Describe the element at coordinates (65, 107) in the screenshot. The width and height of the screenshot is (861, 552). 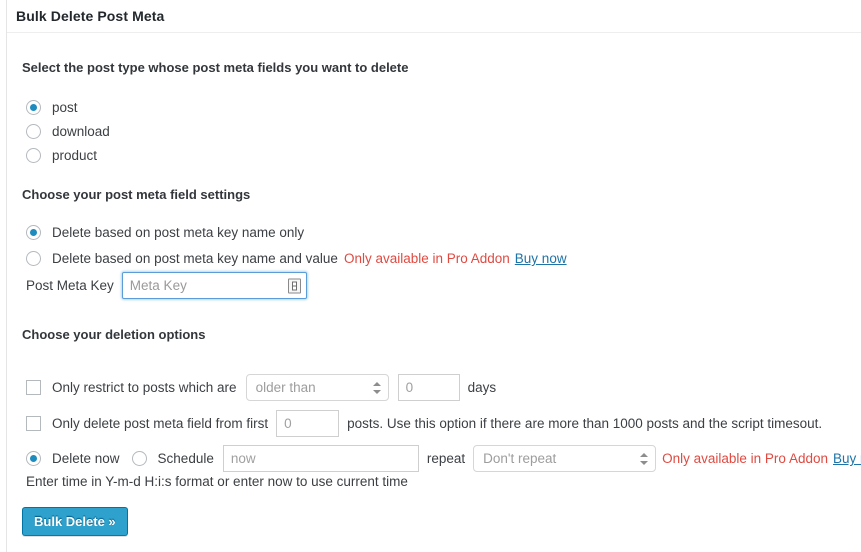
I see `radio-post-label: post` at that location.